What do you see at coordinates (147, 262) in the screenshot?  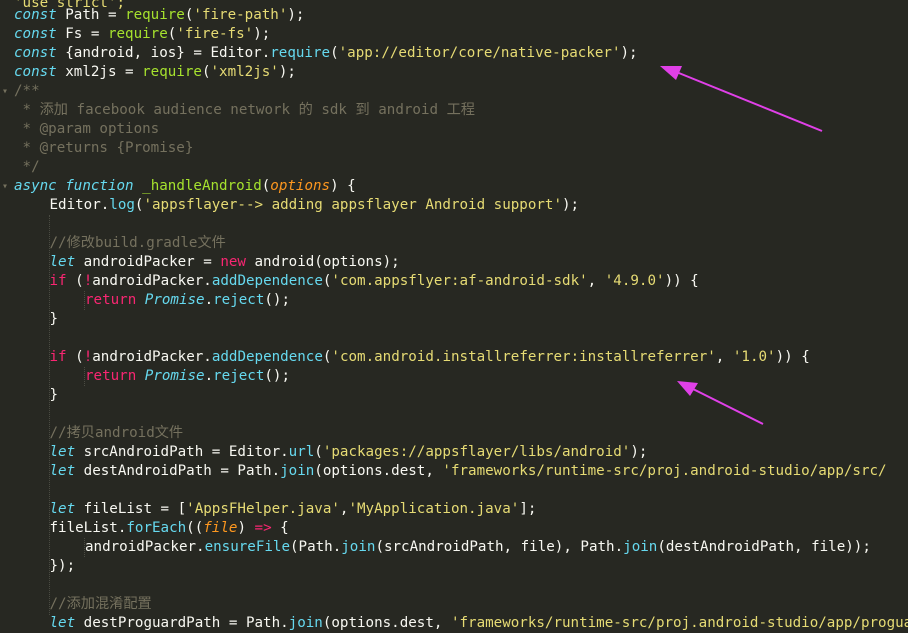 I see `code-token: androidPacker =` at bounding box center [147, 262].